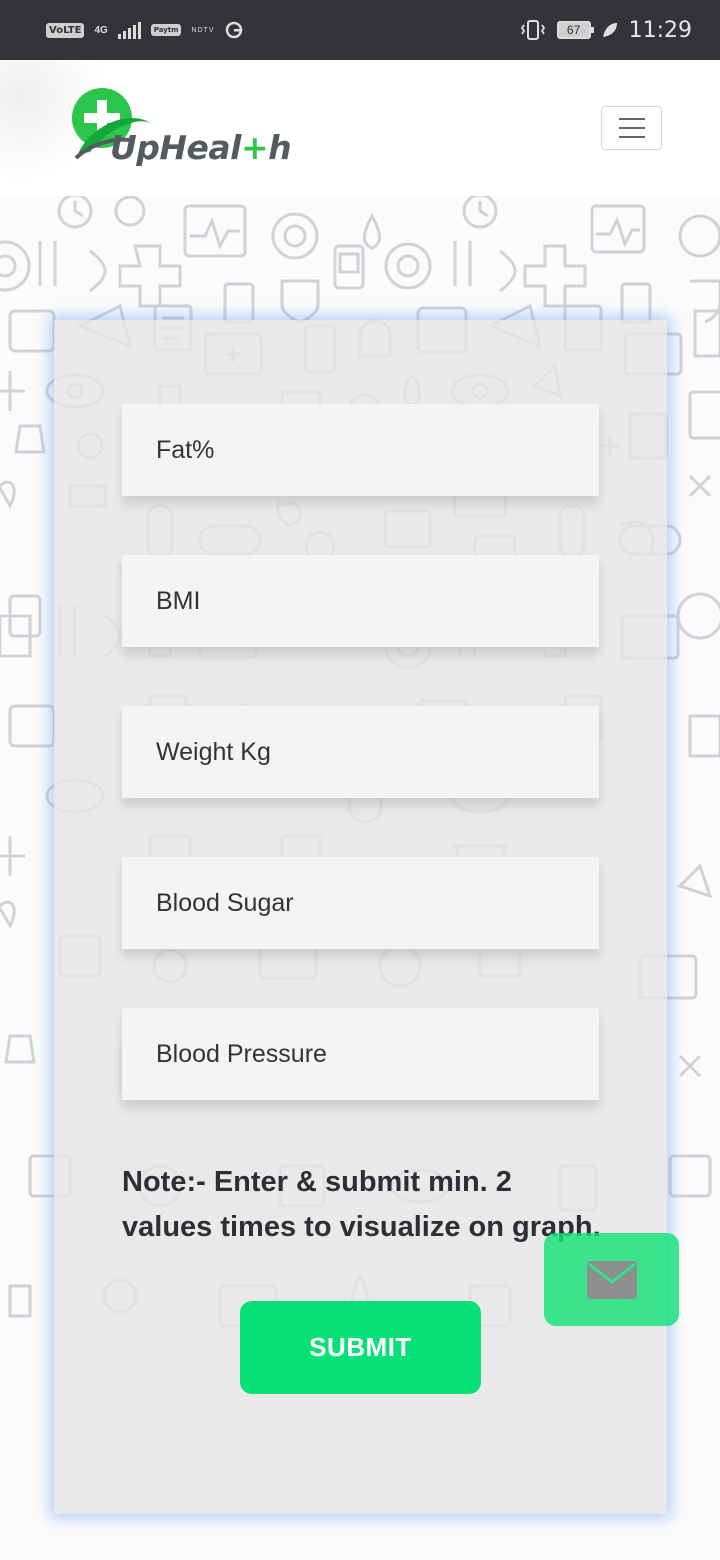  I want to click on site-header: UpHeal+h, so click(360, 128).